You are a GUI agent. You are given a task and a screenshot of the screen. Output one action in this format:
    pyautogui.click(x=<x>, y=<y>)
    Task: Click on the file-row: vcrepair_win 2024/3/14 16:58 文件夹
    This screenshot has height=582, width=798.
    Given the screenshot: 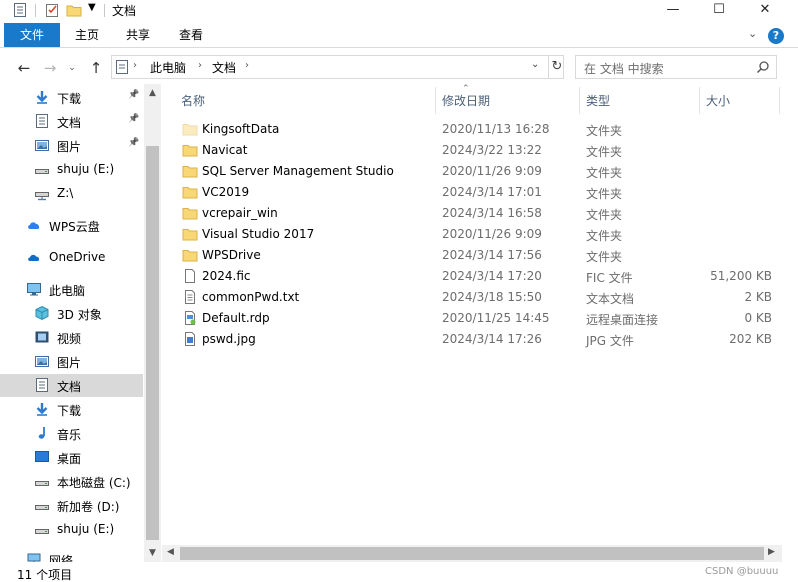 What is the action you would take?
    pyautogui.click(x=472, y=213)
    